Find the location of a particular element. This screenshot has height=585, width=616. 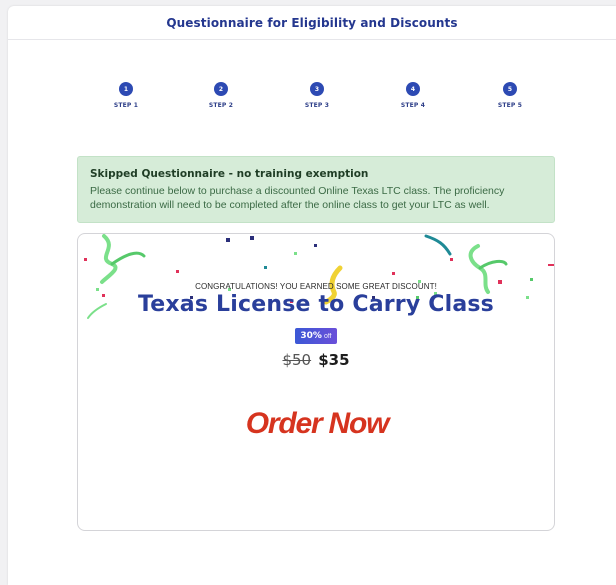

discount-badge-row: 30% off is located at coordinates (316, 336).